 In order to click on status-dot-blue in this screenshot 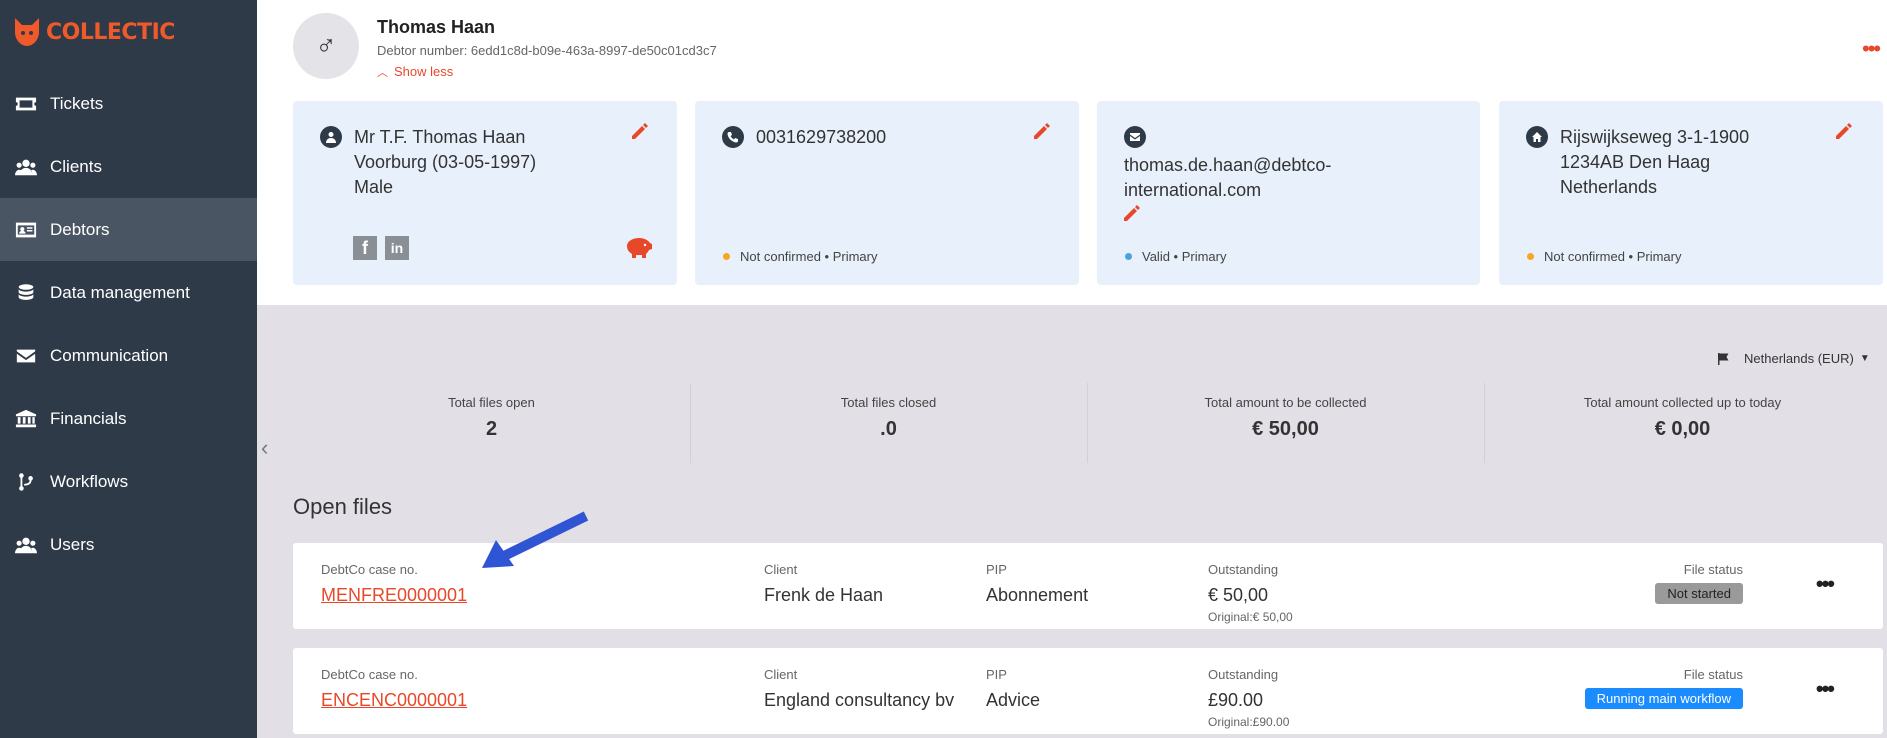, I will do `click(1128, 257)`.